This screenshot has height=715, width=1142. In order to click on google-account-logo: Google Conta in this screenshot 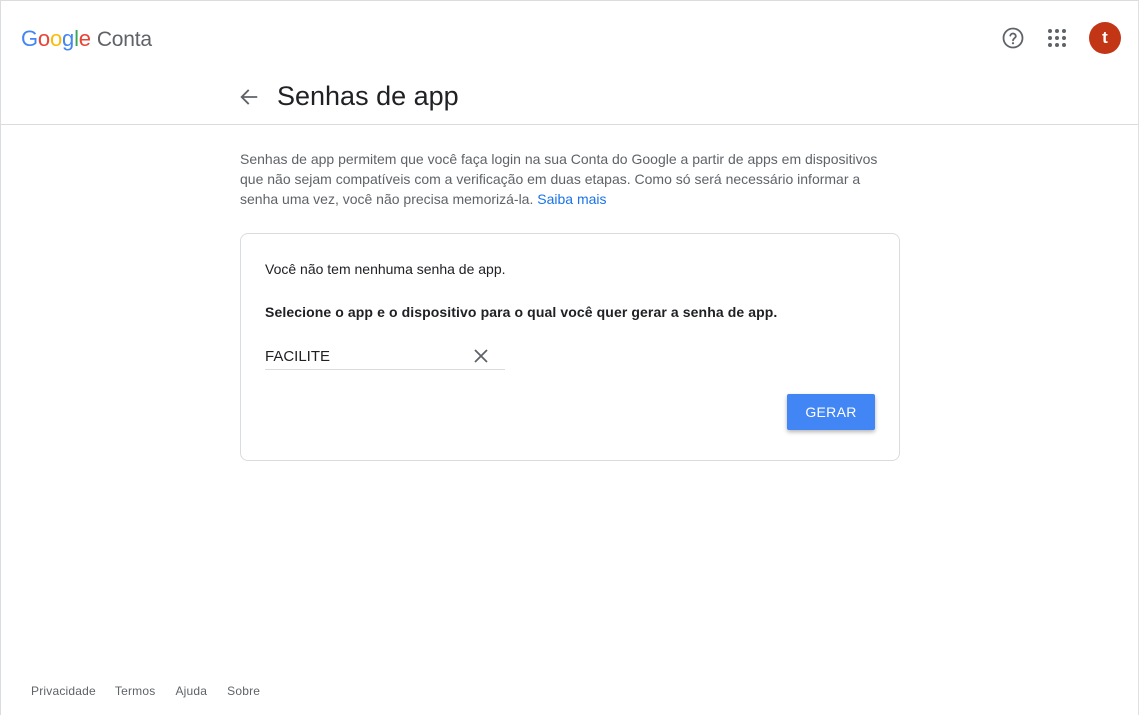, I will do `click(86, 39)`.